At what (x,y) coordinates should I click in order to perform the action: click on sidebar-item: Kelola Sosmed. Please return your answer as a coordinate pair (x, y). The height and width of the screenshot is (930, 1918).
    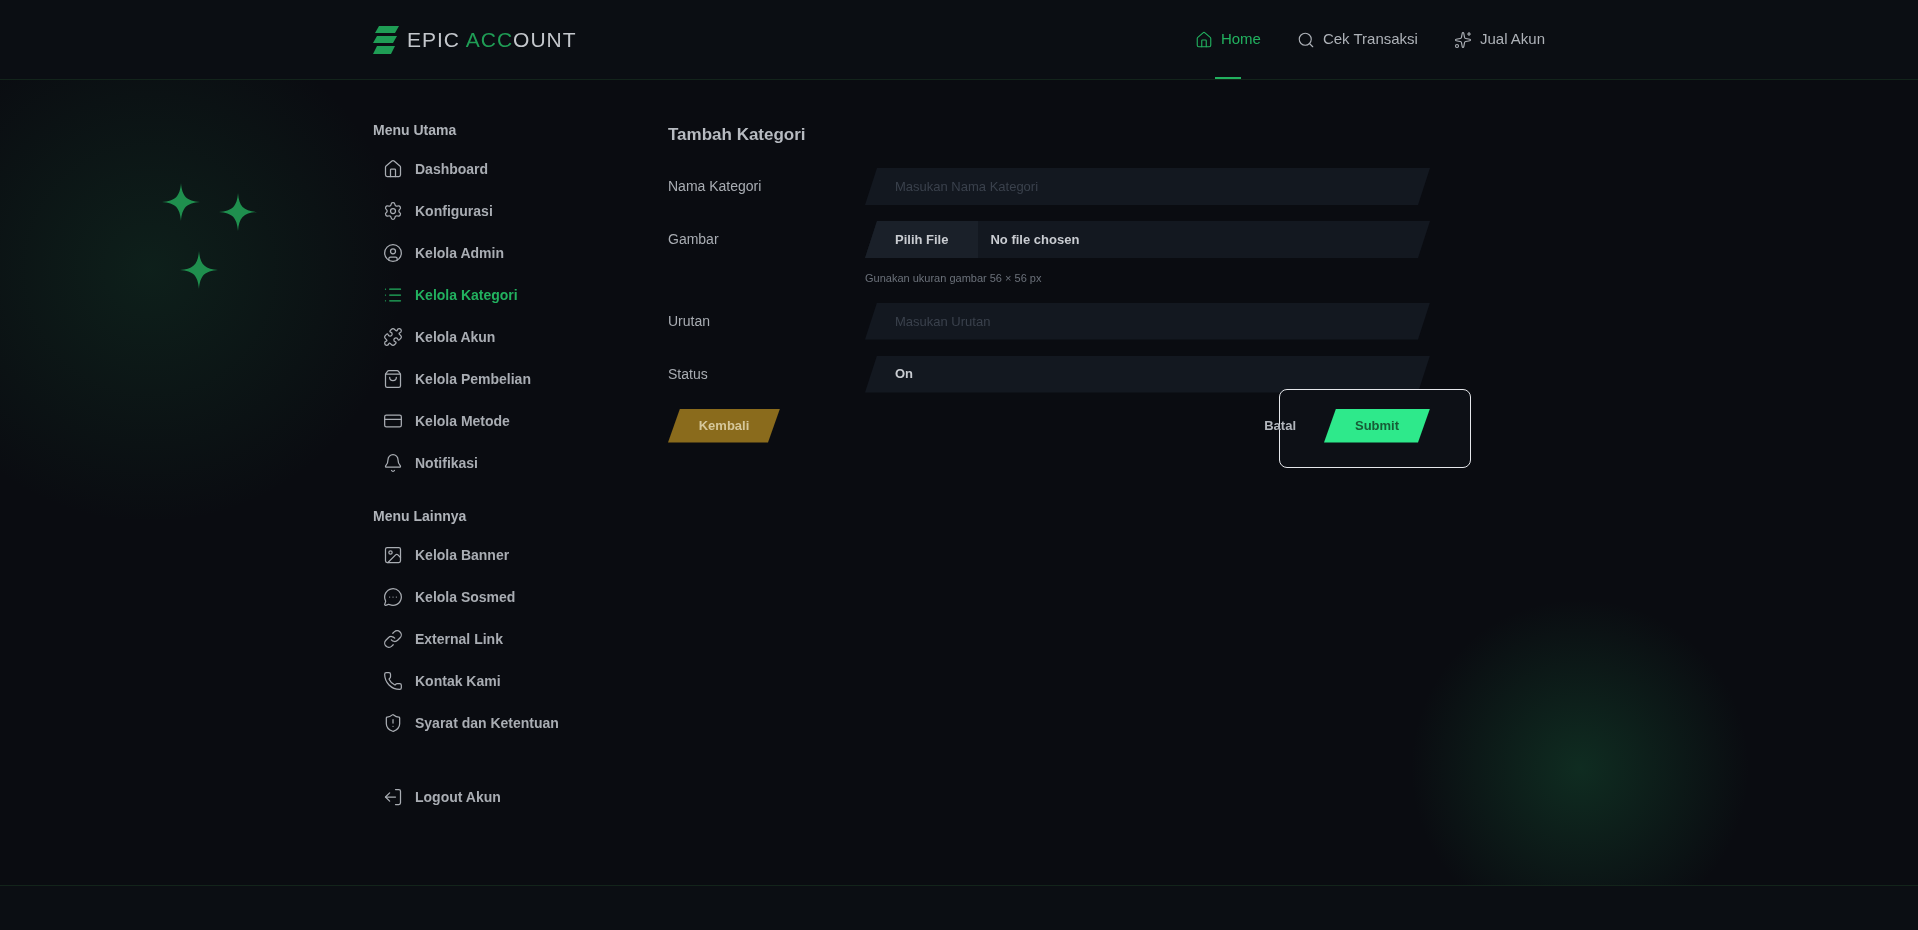
    Looking at the image, I should click on (520, 597).